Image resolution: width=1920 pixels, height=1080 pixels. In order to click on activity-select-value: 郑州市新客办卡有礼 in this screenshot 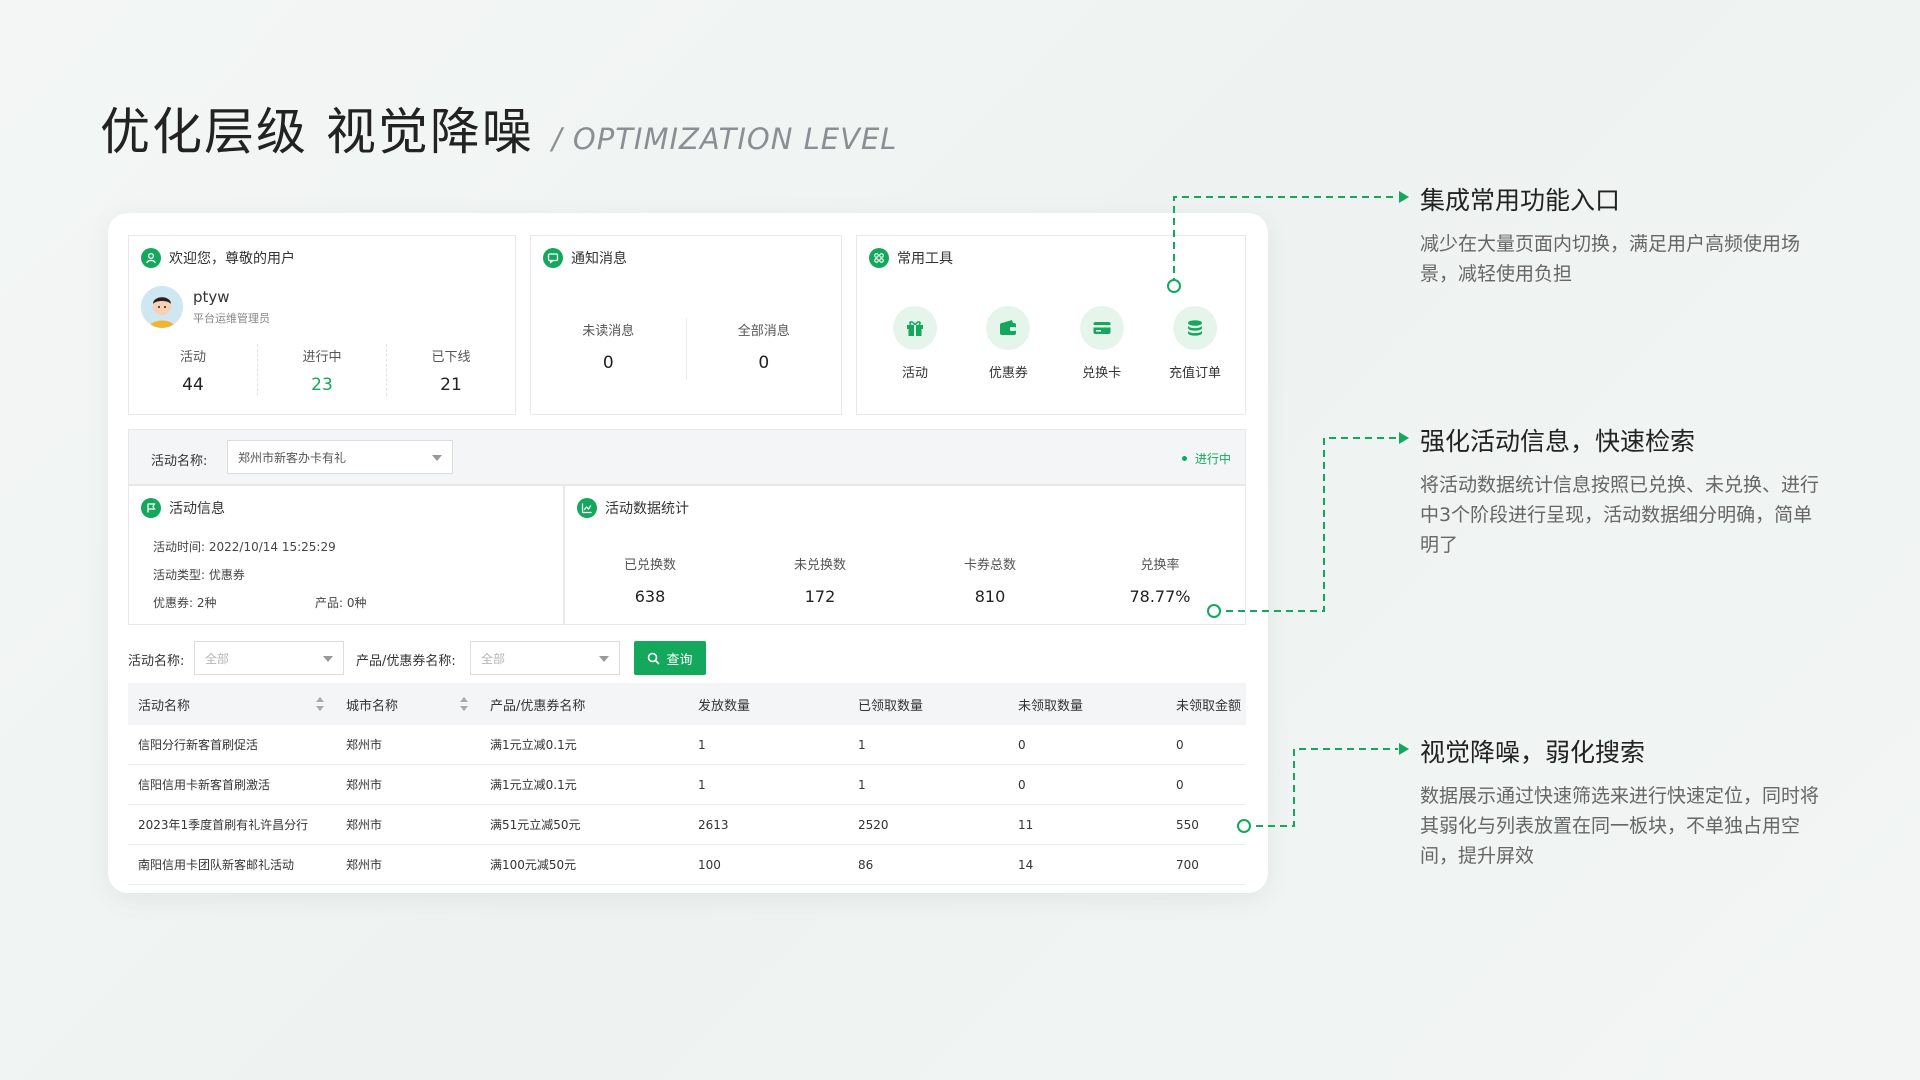, I will do `click(292, 457)`.